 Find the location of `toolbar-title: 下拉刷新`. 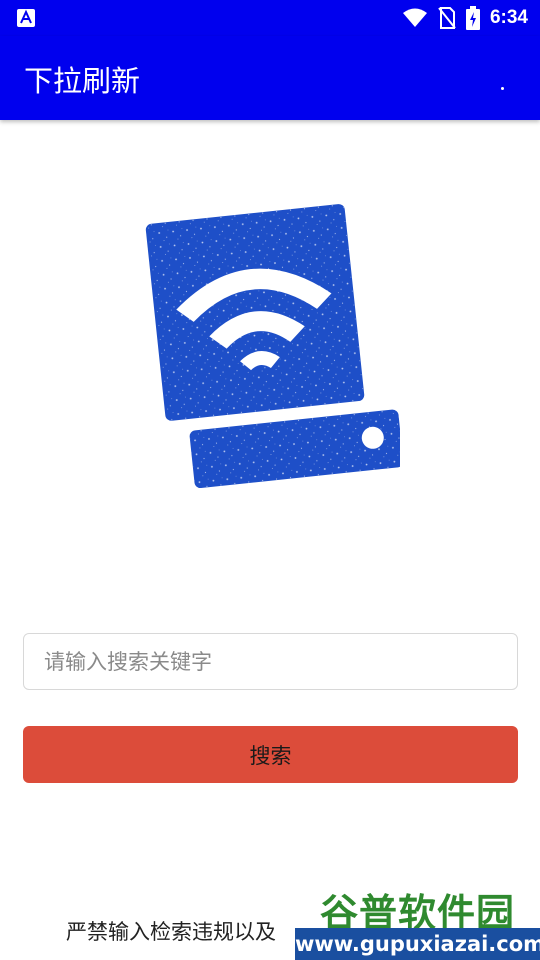

toolbar-title: 下拉刷新 is located at coordinates (82, 81).